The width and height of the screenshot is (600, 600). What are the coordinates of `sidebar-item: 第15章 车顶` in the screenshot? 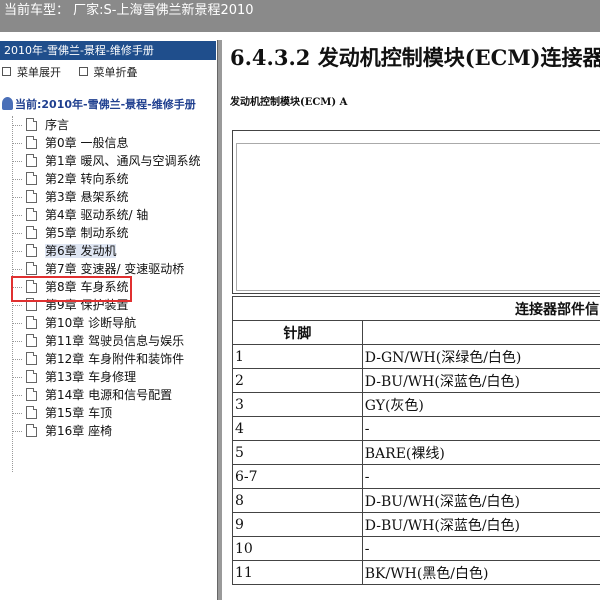 It's located at (62, 413).